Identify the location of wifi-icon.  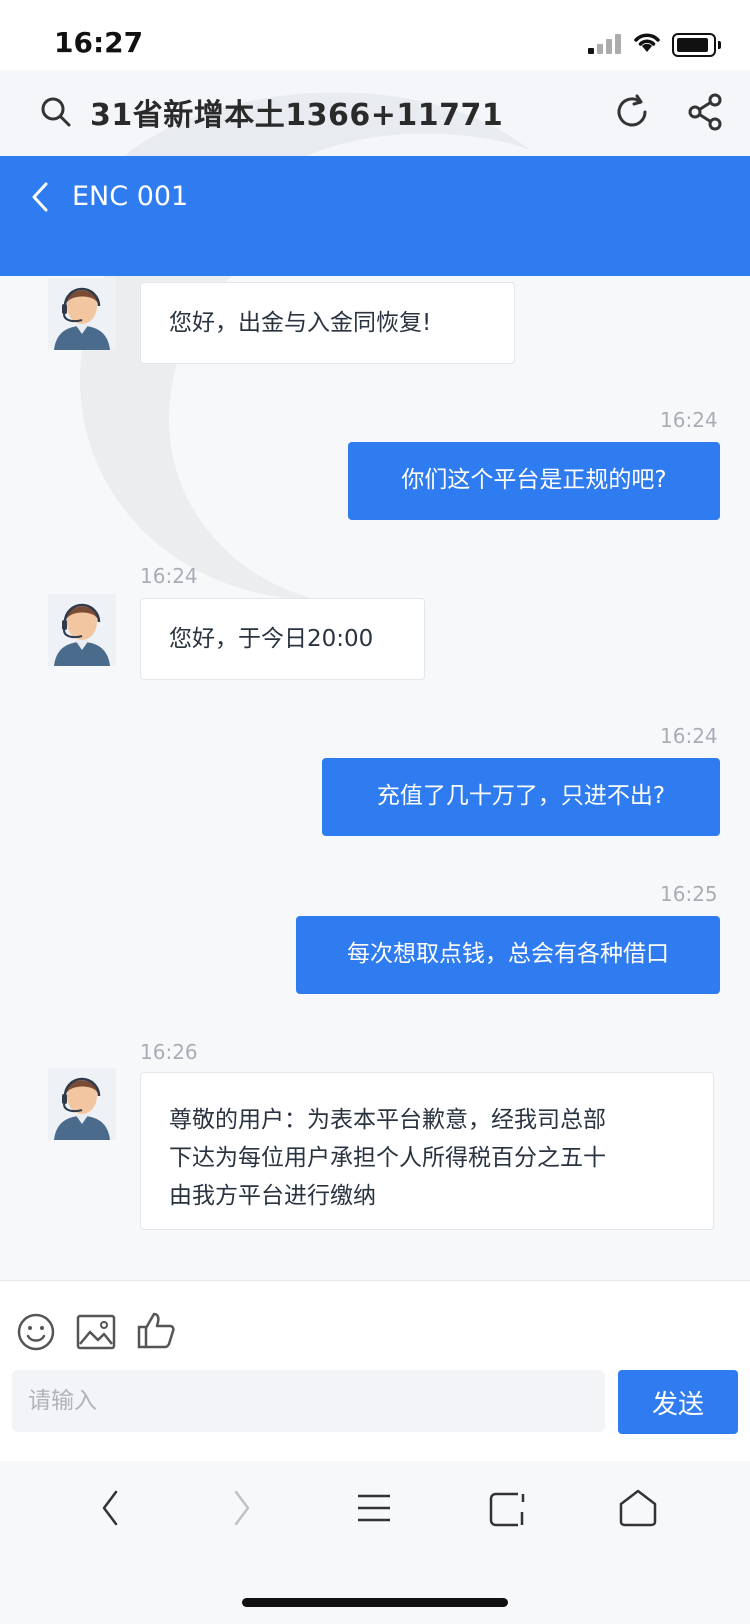
(647, 42).